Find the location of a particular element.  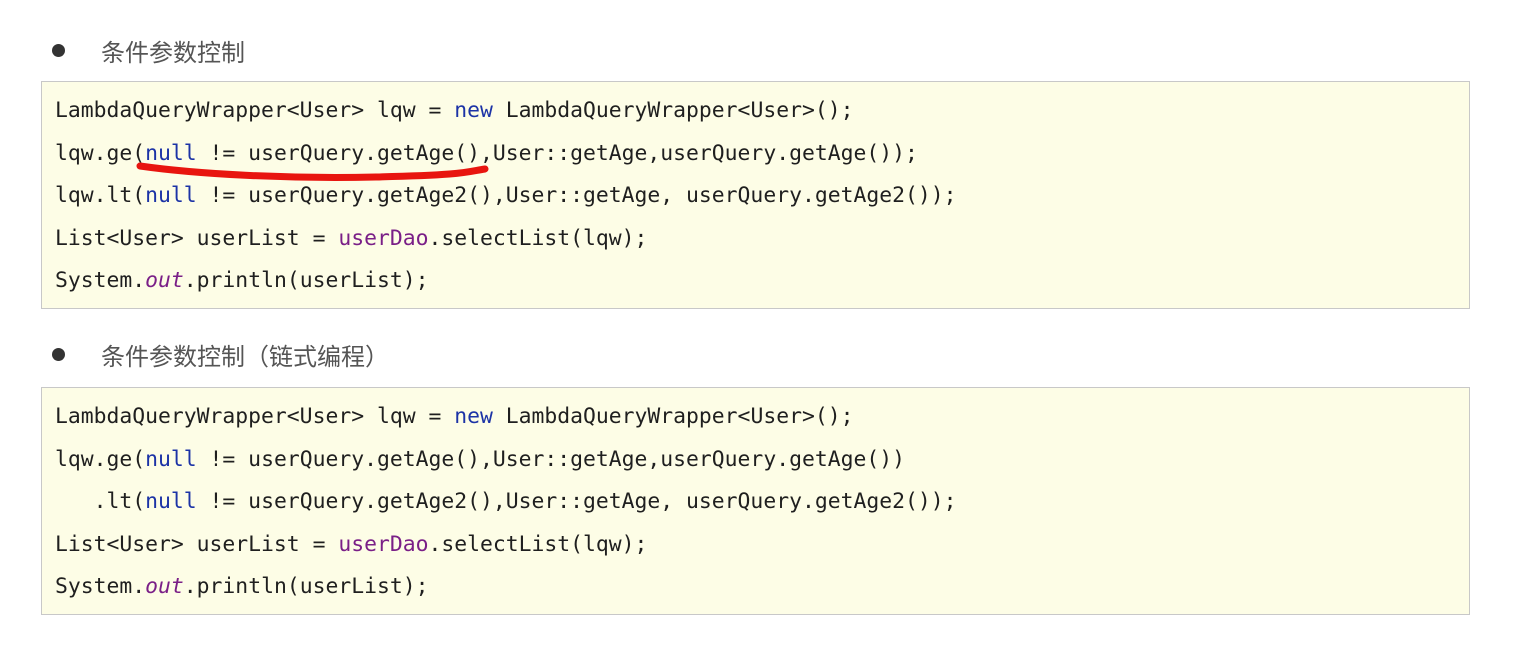

section-heading-1: 条件参数控制 is located at coordinates (148, 50).